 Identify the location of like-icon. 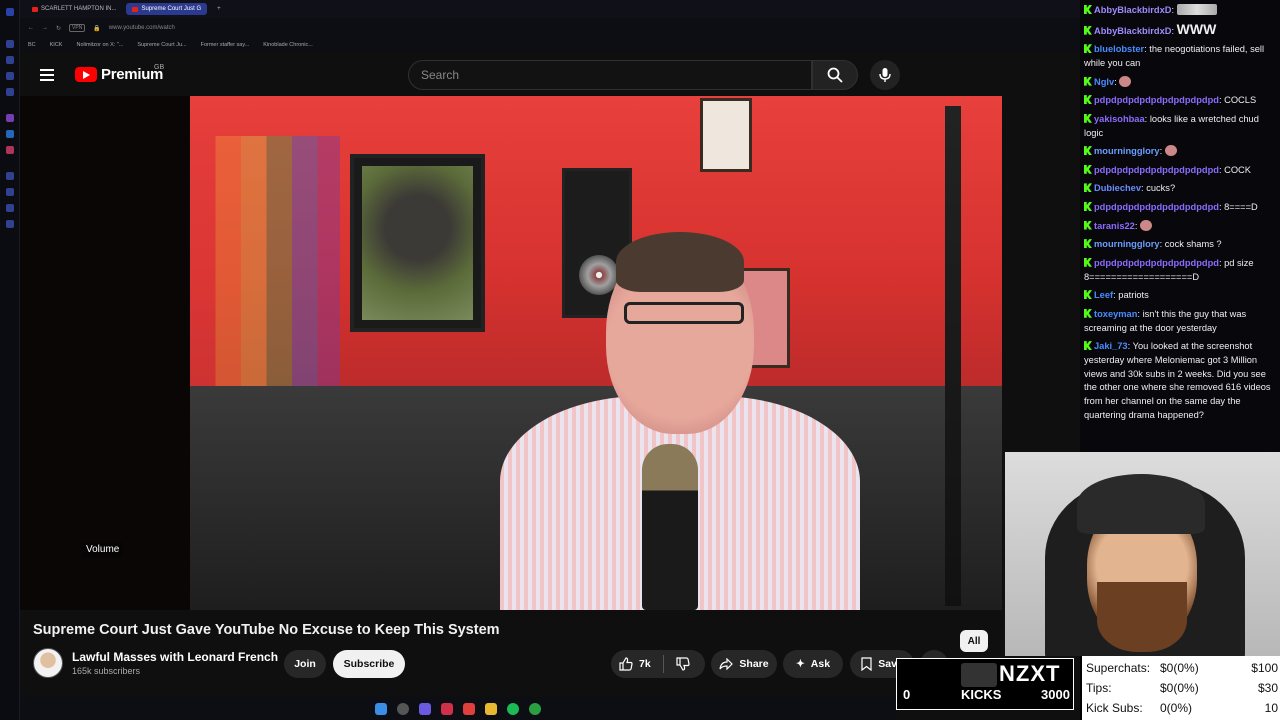
(626, 664).